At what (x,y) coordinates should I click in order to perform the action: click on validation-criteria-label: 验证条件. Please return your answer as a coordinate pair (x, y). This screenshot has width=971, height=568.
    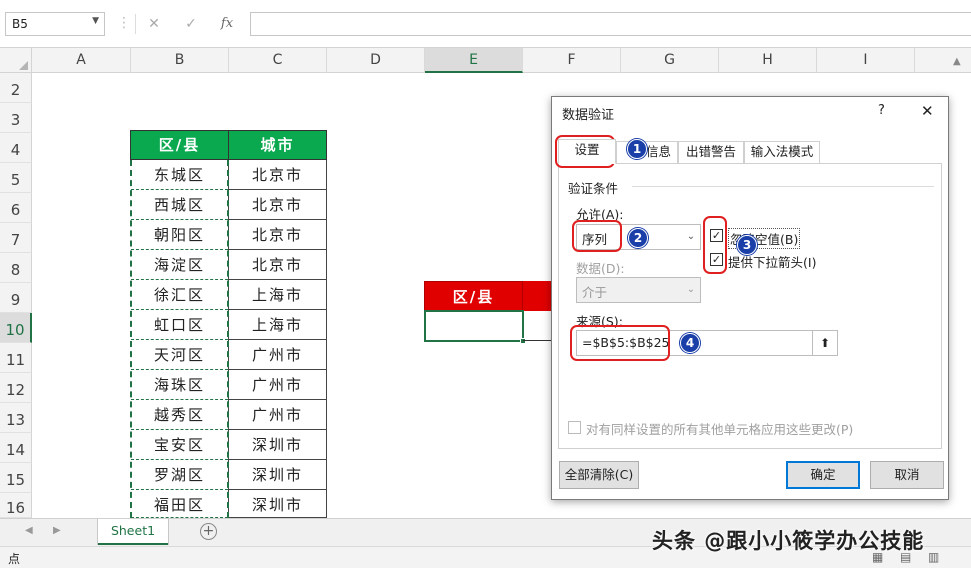
    Looking at the image, I should click on (593, 188).